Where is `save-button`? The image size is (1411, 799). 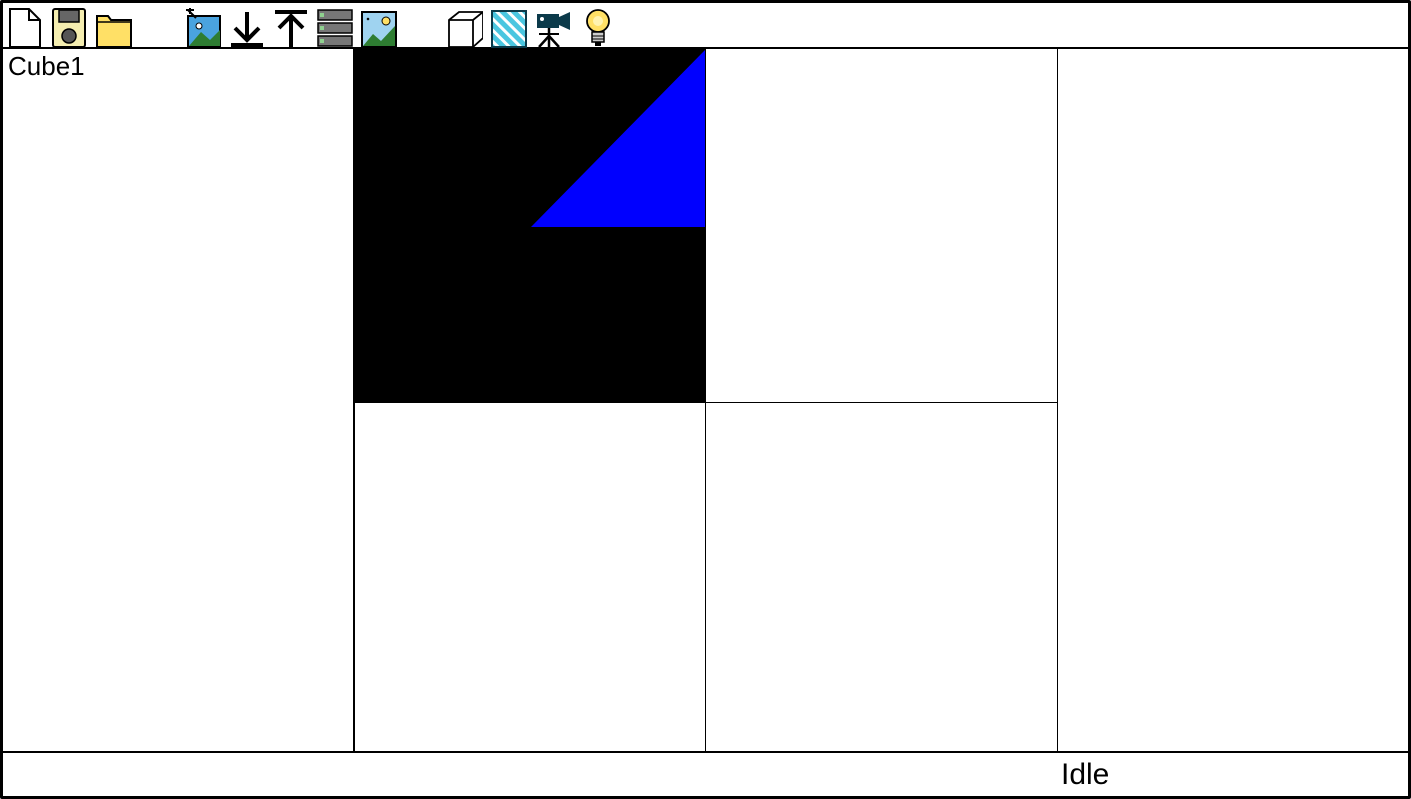
save-button is located at coordinates (69, 28).